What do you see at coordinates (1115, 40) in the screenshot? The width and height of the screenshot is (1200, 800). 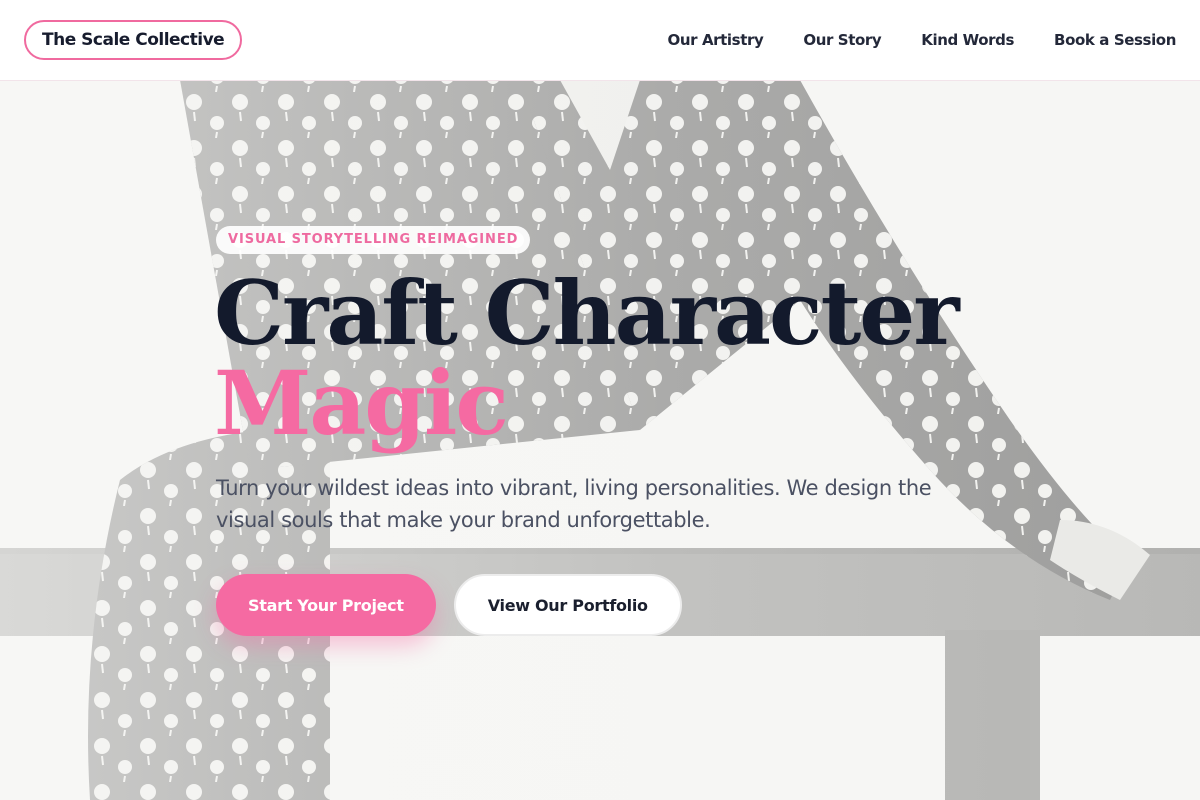 I see `nav-link-book-a-session: Book a Session` at bounding box center [1115, 40].